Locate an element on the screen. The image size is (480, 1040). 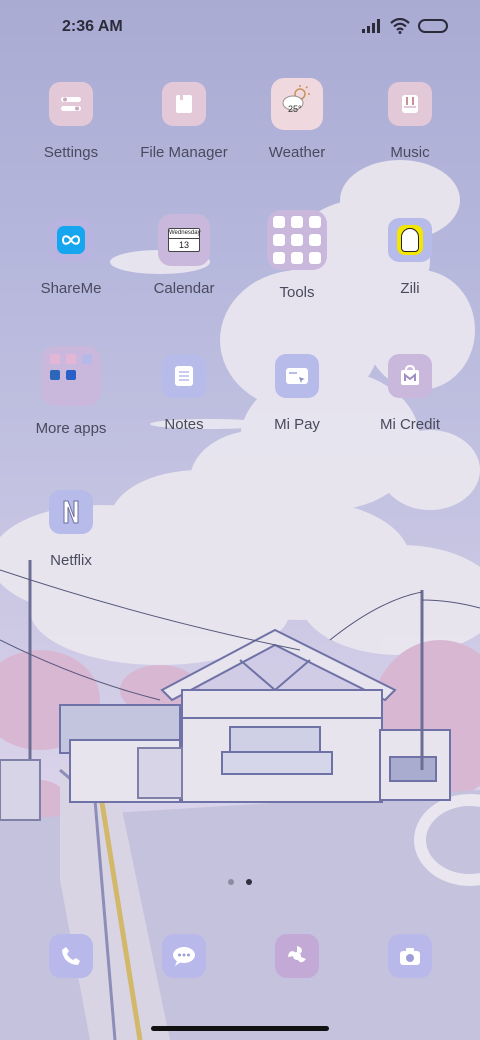
app-mi-pay: Mi Pay is located at coordinates (297, 393).